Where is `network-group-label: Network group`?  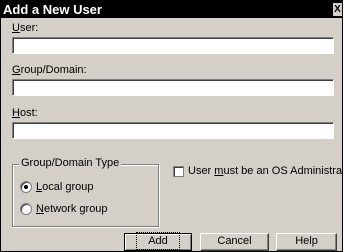
network-group-label: Network group is located at coordinates (72, 209).